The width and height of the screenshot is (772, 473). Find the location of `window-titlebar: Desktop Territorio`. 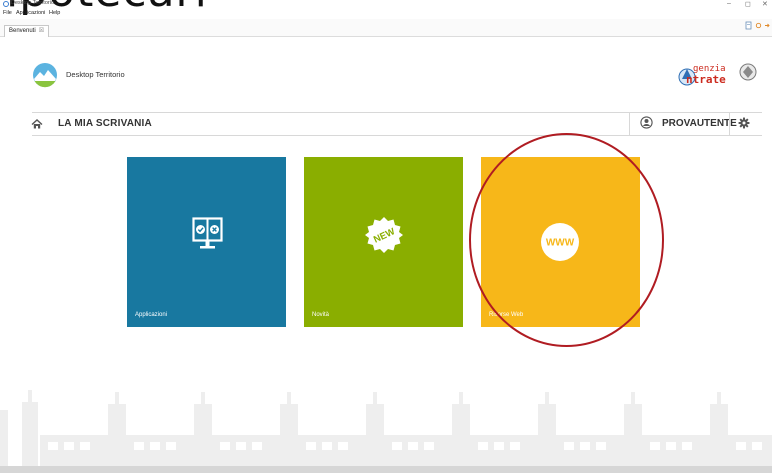

window-titlebar: Desktop Territorio is located at coordinates (386, 4).